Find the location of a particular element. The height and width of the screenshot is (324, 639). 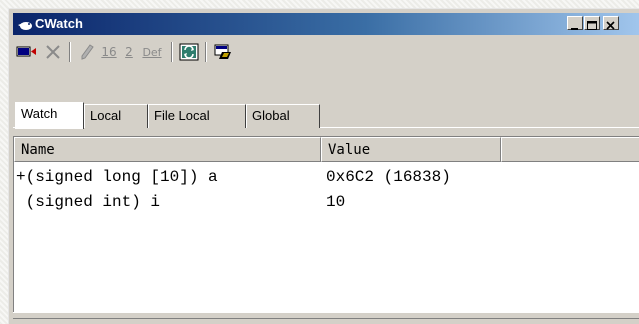

table-row: (signed int) i 10 is located at coordinates (326, 204).